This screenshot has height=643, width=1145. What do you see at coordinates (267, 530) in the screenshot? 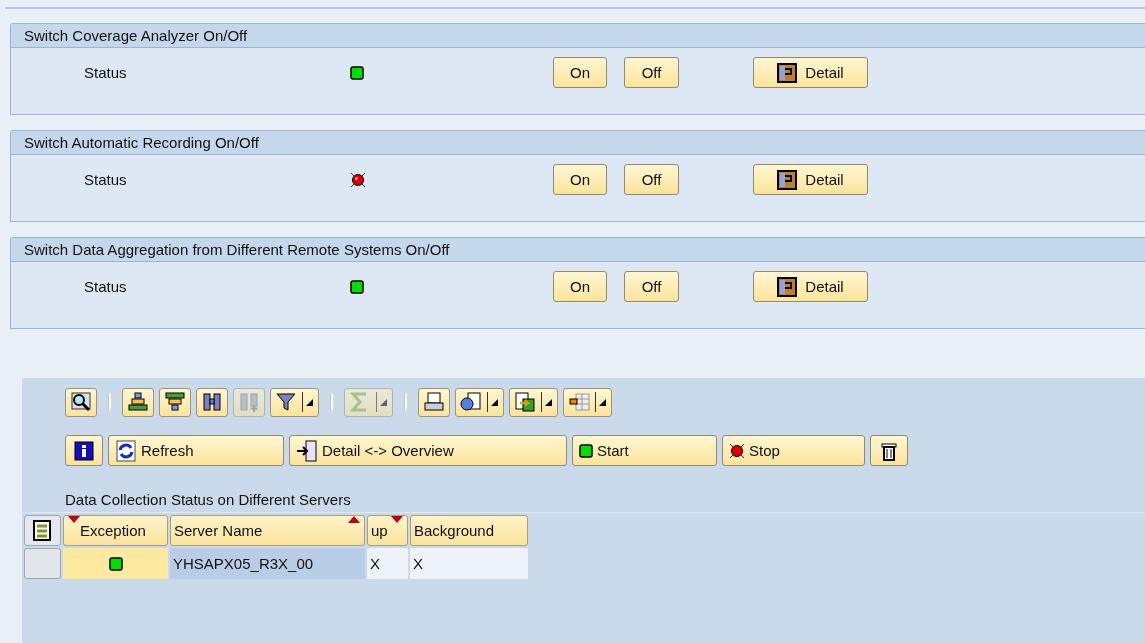
I see `column-header: Server Name` at bounding box center [267, 530].